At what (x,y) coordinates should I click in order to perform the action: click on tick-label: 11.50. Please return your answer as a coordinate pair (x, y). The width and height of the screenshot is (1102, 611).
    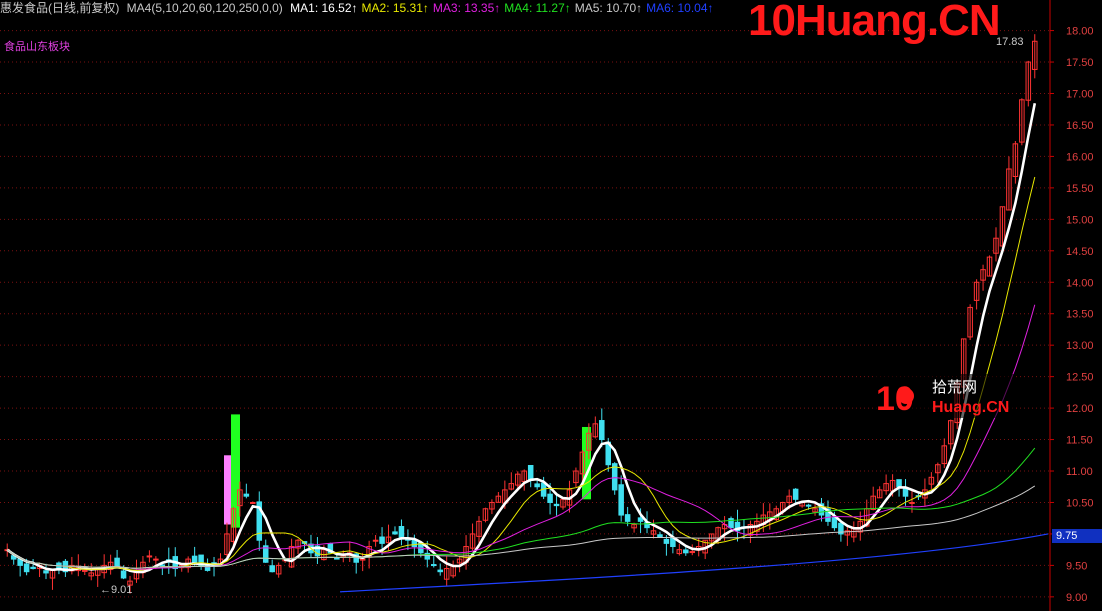
    Looking at the image, I should click on (1079, 441).